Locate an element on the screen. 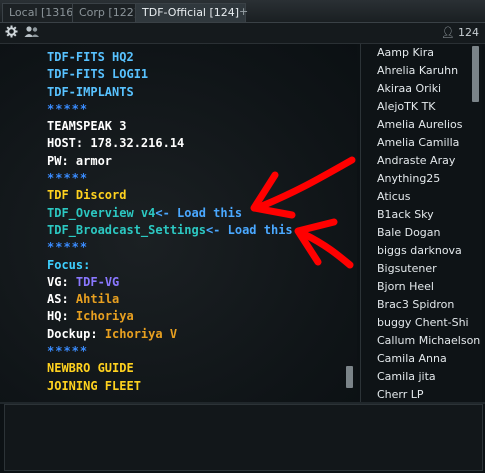 This screenshot has height=473, width=485. focus-vg: VG: TDF-VG is located at coordinates (197, 282).